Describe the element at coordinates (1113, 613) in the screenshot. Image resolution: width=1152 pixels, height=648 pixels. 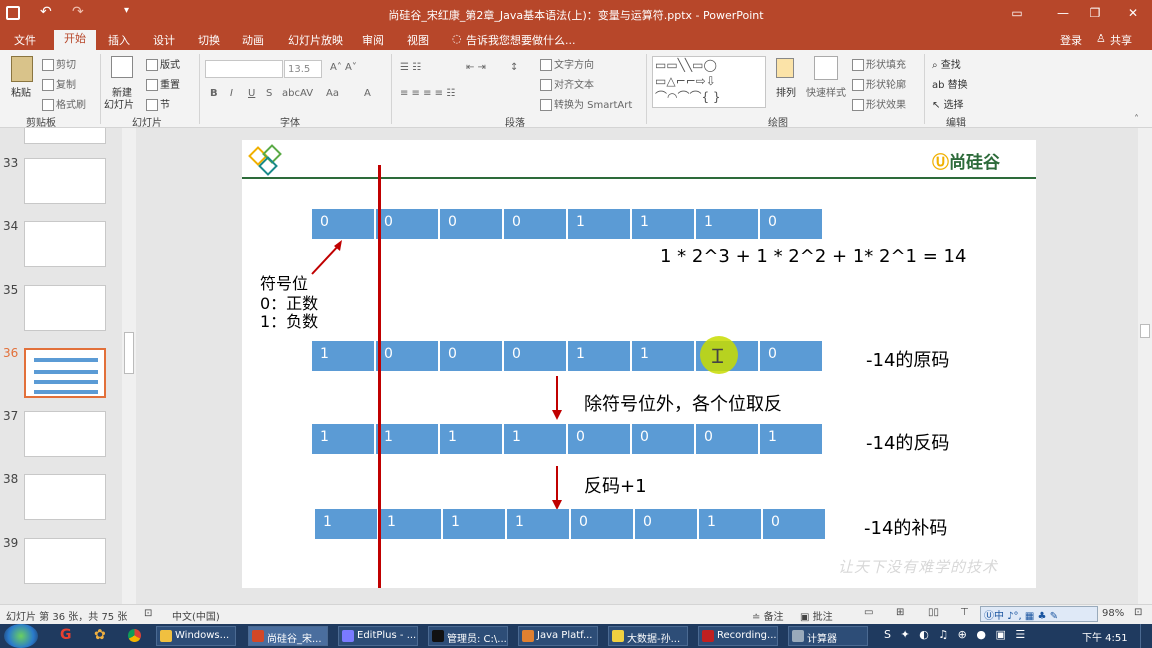
I see `zoom-level: 98%` at that location.